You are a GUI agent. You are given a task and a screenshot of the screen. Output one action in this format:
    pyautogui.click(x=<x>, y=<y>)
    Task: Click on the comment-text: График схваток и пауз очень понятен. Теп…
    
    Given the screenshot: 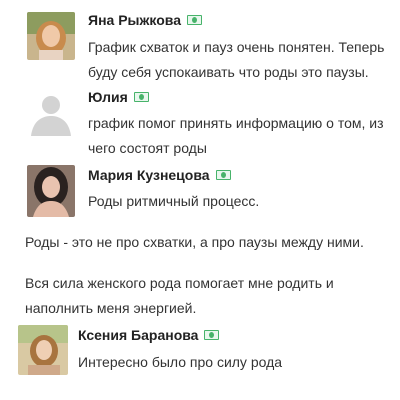 What is the action you would take?
    pyautogui.click(x=236, y=59)
    